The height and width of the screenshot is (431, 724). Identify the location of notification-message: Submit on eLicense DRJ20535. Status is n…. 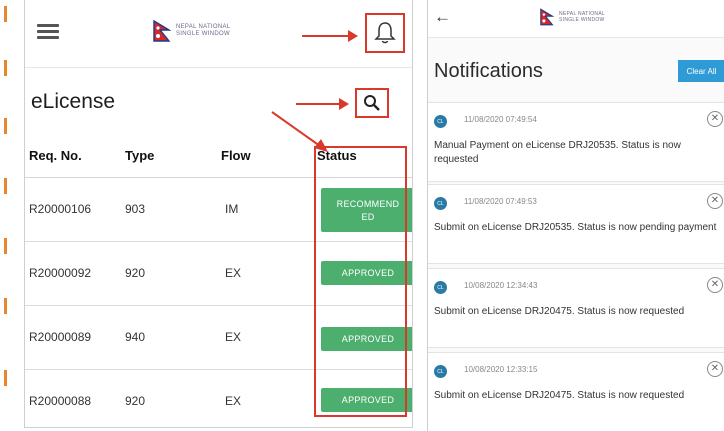
(575, 227).